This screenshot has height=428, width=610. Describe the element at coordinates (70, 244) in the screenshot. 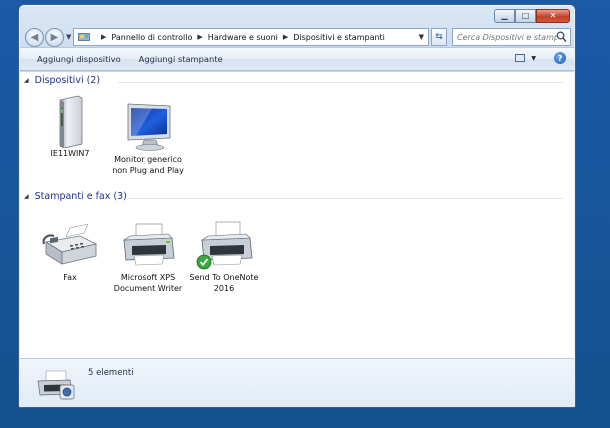

I see `fax-icon` at that location.